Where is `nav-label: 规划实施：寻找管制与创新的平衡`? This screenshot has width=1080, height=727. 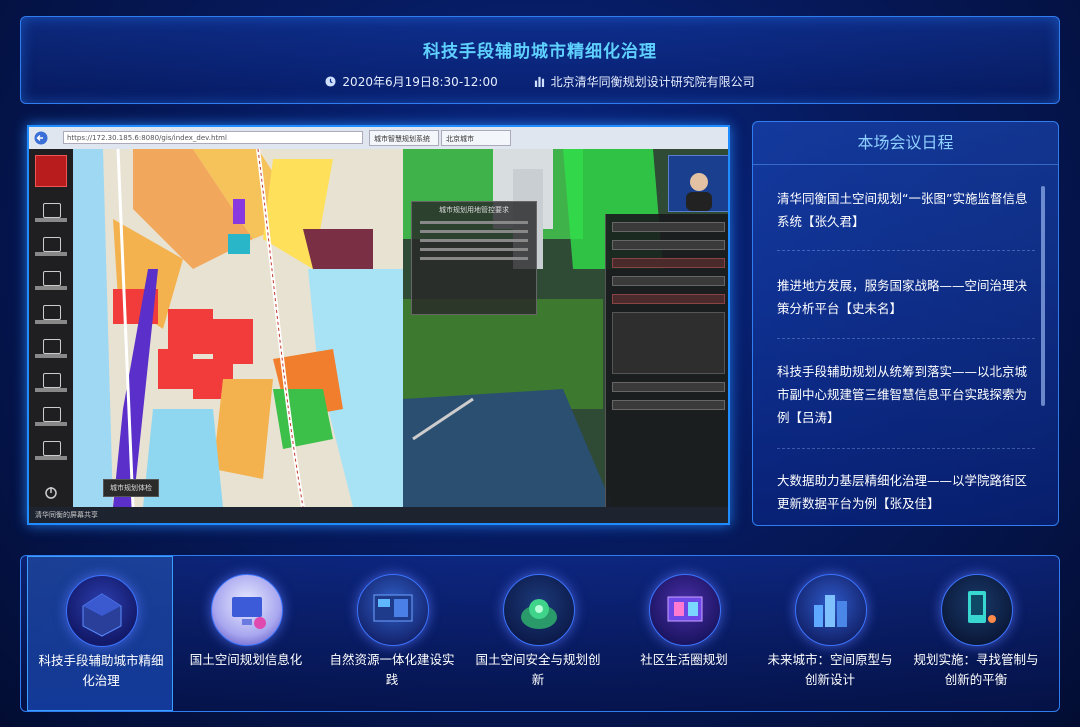 nav-label: 规划实施：寻找管制与创新的平衡 is located at coordinates (976, 669).